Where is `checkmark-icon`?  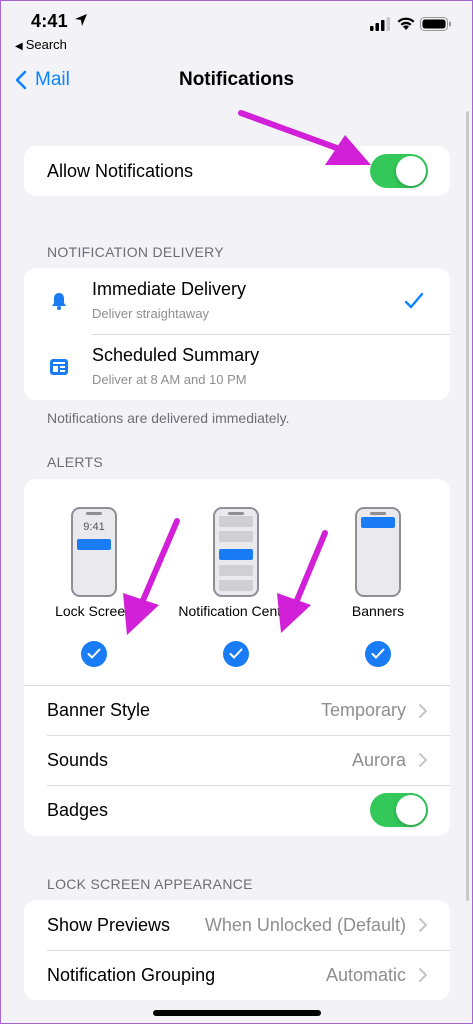
checkmark-icon is located at coordinates (414, 300).